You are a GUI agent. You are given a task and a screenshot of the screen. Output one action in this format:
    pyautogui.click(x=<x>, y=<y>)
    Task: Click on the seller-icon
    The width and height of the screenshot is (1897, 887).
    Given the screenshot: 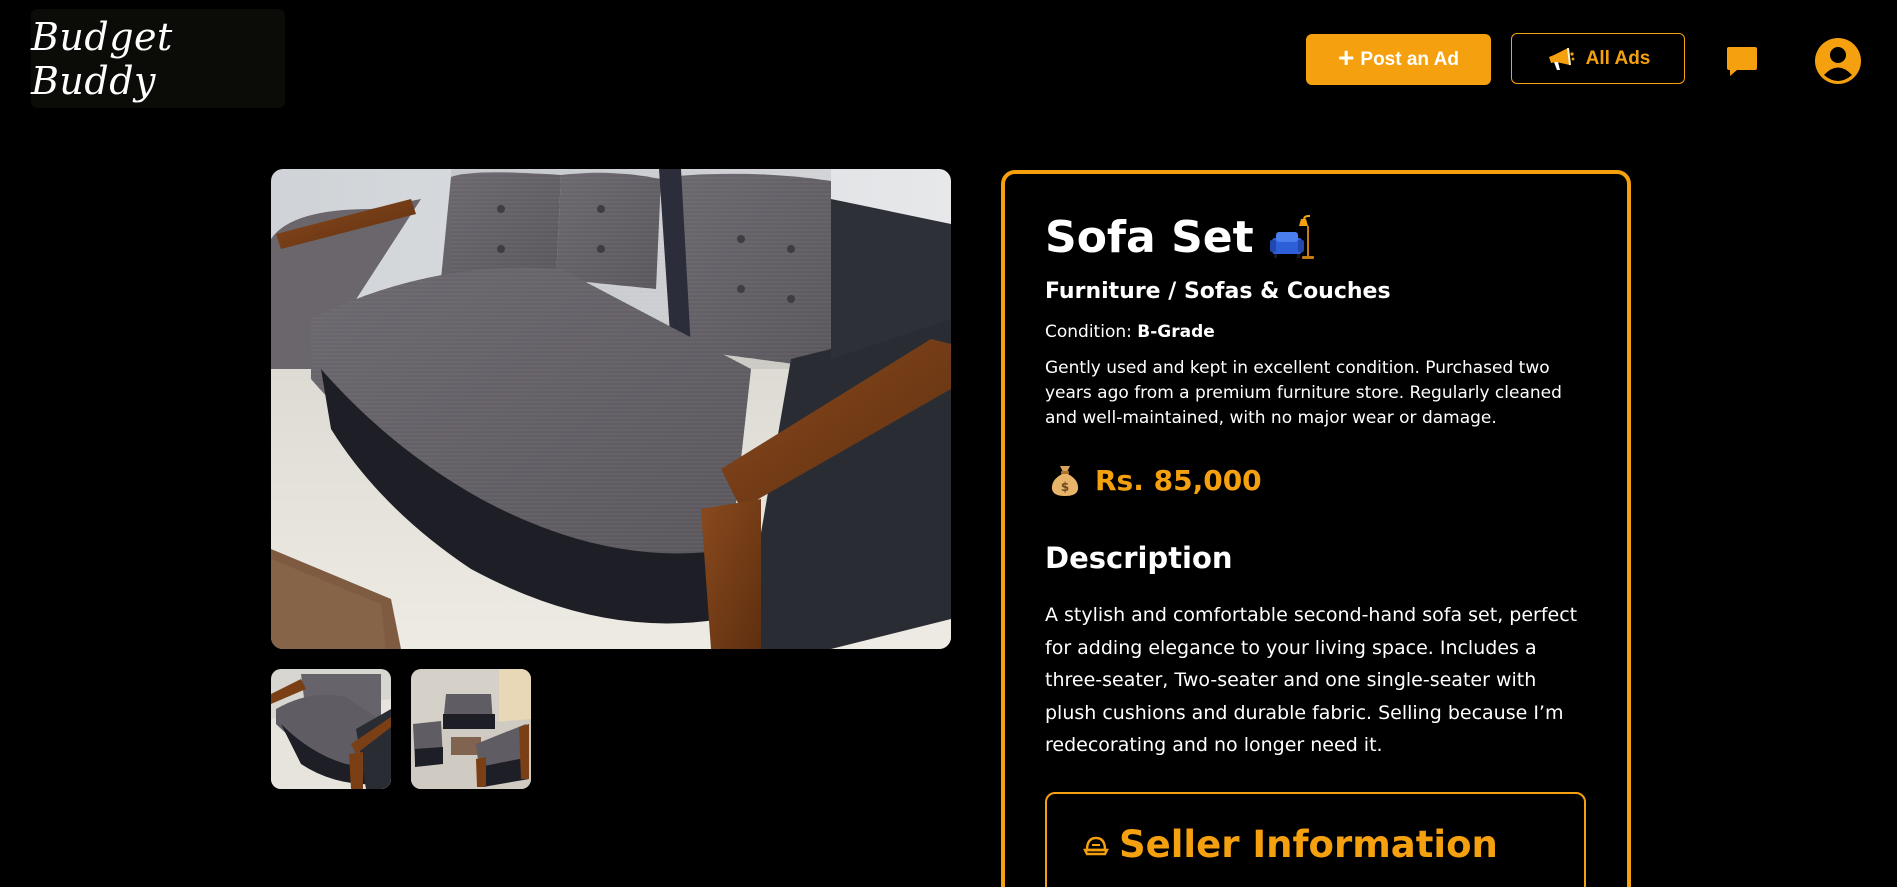 What is the action you would take?
    pyautogui.click(x=1096, y=845)
    